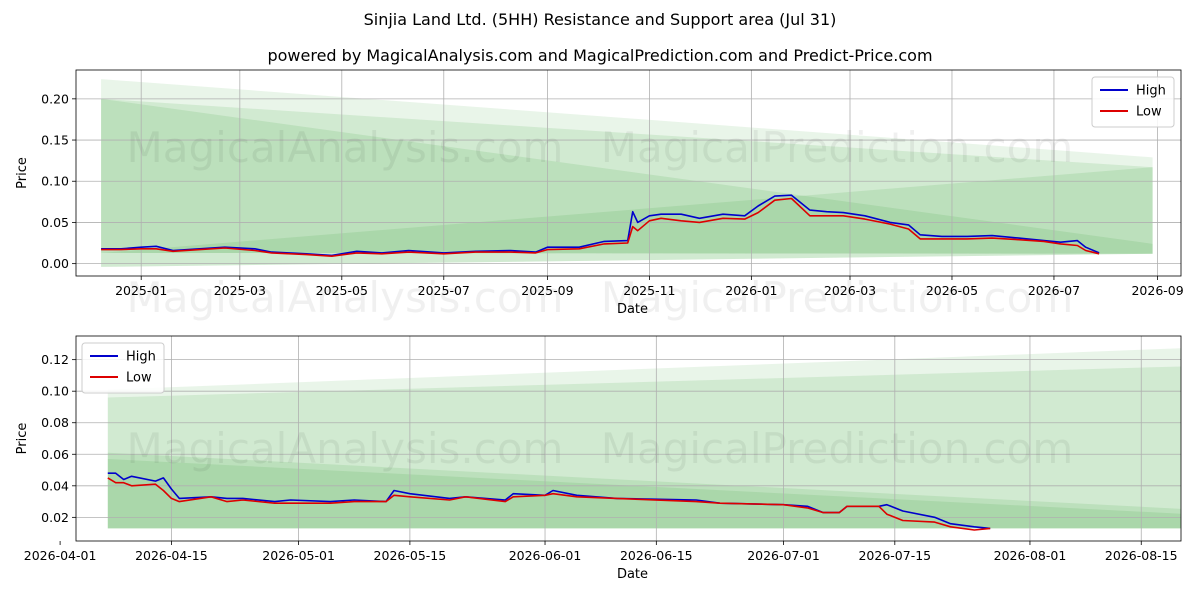  I want to click on x-tick-label: 2025-03, so click(240, 290).